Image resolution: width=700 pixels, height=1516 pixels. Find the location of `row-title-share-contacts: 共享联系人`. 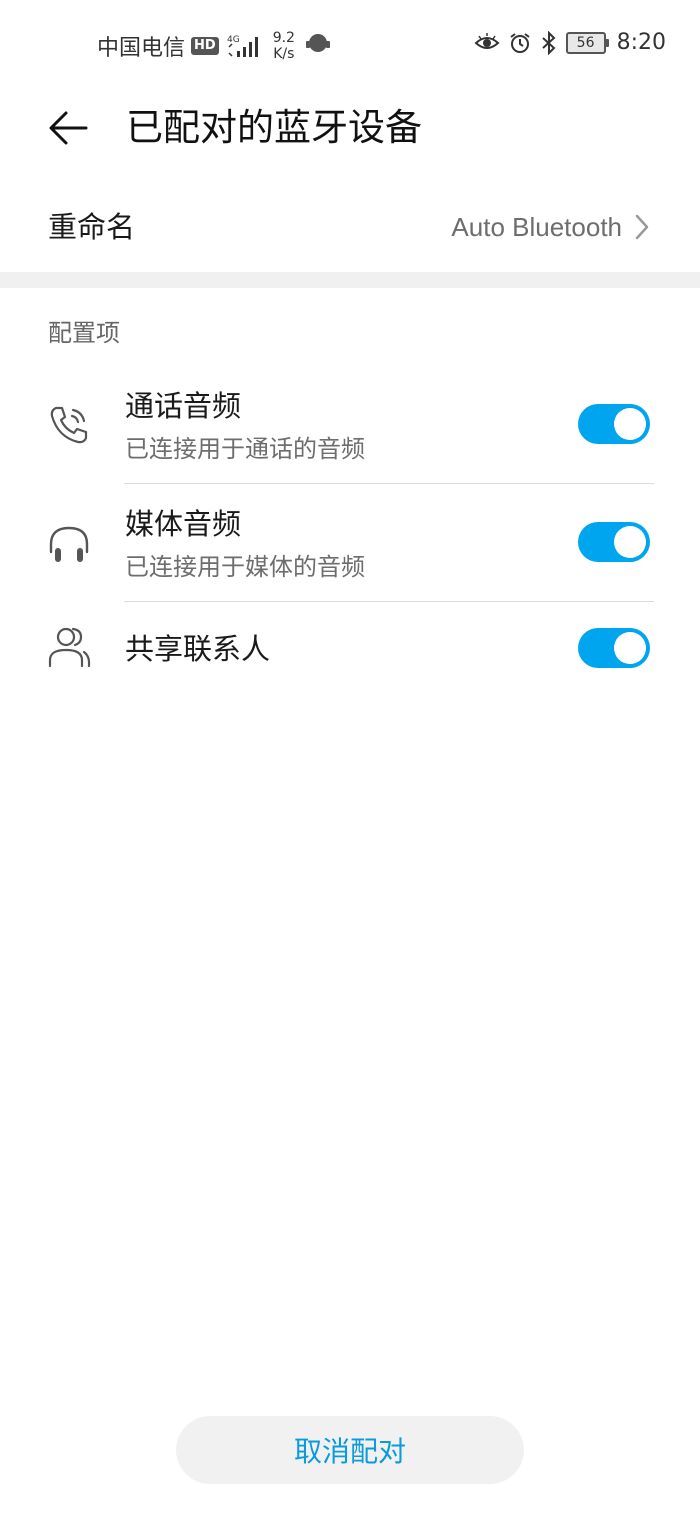

row-title-share-contacts: 共享联系人 is located at coordinates (198, 649).